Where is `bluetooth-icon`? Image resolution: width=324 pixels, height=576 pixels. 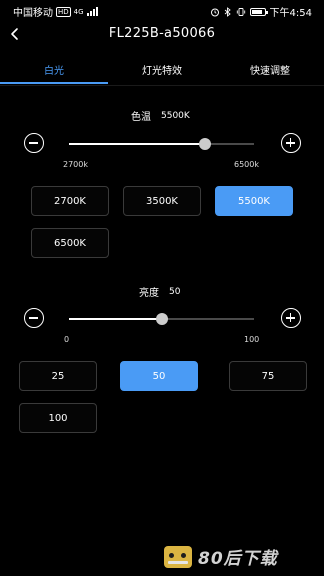 bluetooth-icon is located at coordinates (227, 11).